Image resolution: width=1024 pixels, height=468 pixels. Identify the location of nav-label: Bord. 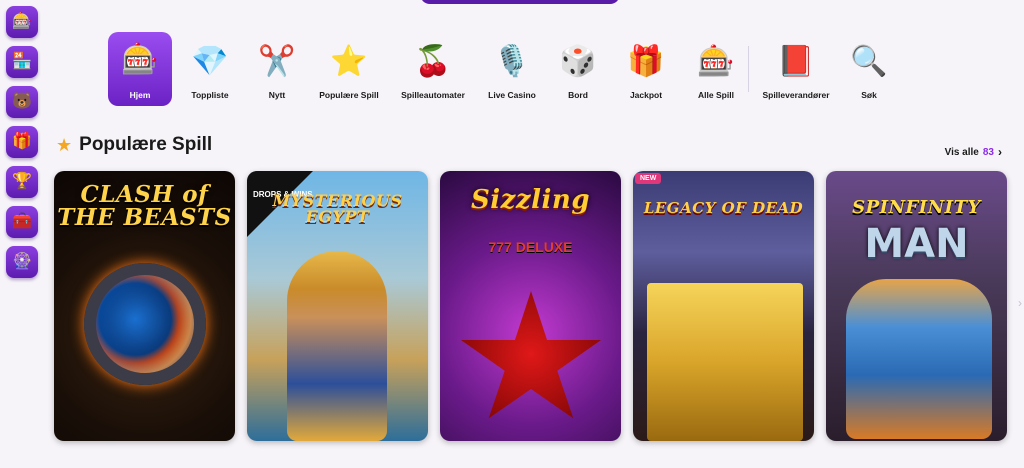
(578, 95).